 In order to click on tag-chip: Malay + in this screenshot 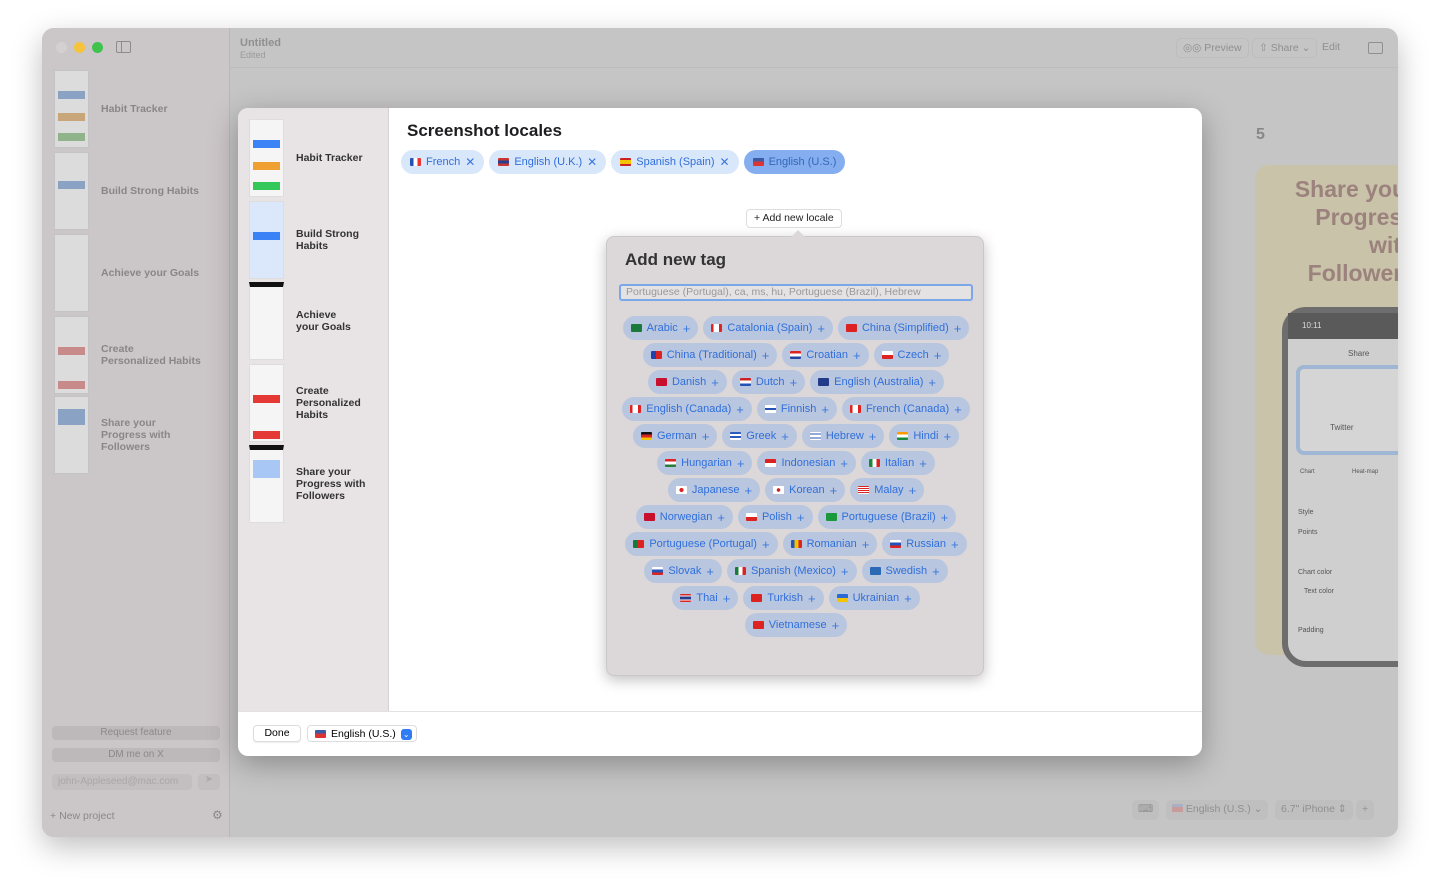, I will do `click(887, 490)`.